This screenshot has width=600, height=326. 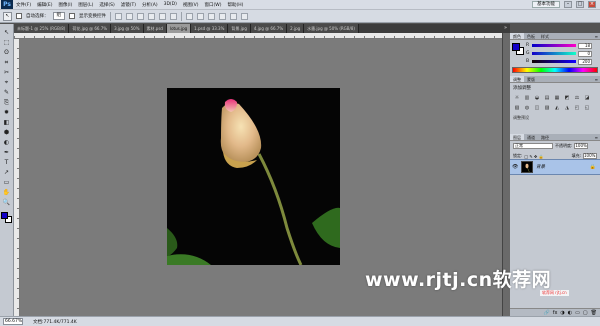 What do you see at coordinates (547, 98) in the screenshot?
I see `exposure-icon: ▤` at bounding box center [547, 98].